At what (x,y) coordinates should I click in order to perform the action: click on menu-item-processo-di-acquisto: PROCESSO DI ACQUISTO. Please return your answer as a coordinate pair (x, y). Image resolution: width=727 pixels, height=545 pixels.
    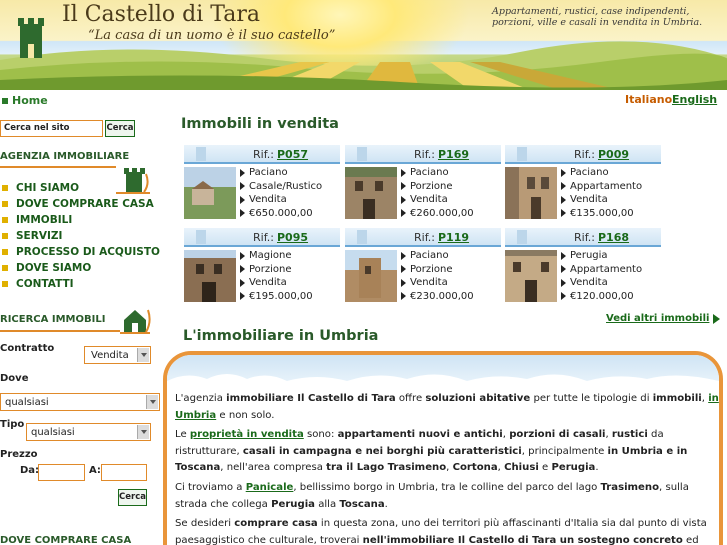
    Looking at the image, I should click on (80, 252).